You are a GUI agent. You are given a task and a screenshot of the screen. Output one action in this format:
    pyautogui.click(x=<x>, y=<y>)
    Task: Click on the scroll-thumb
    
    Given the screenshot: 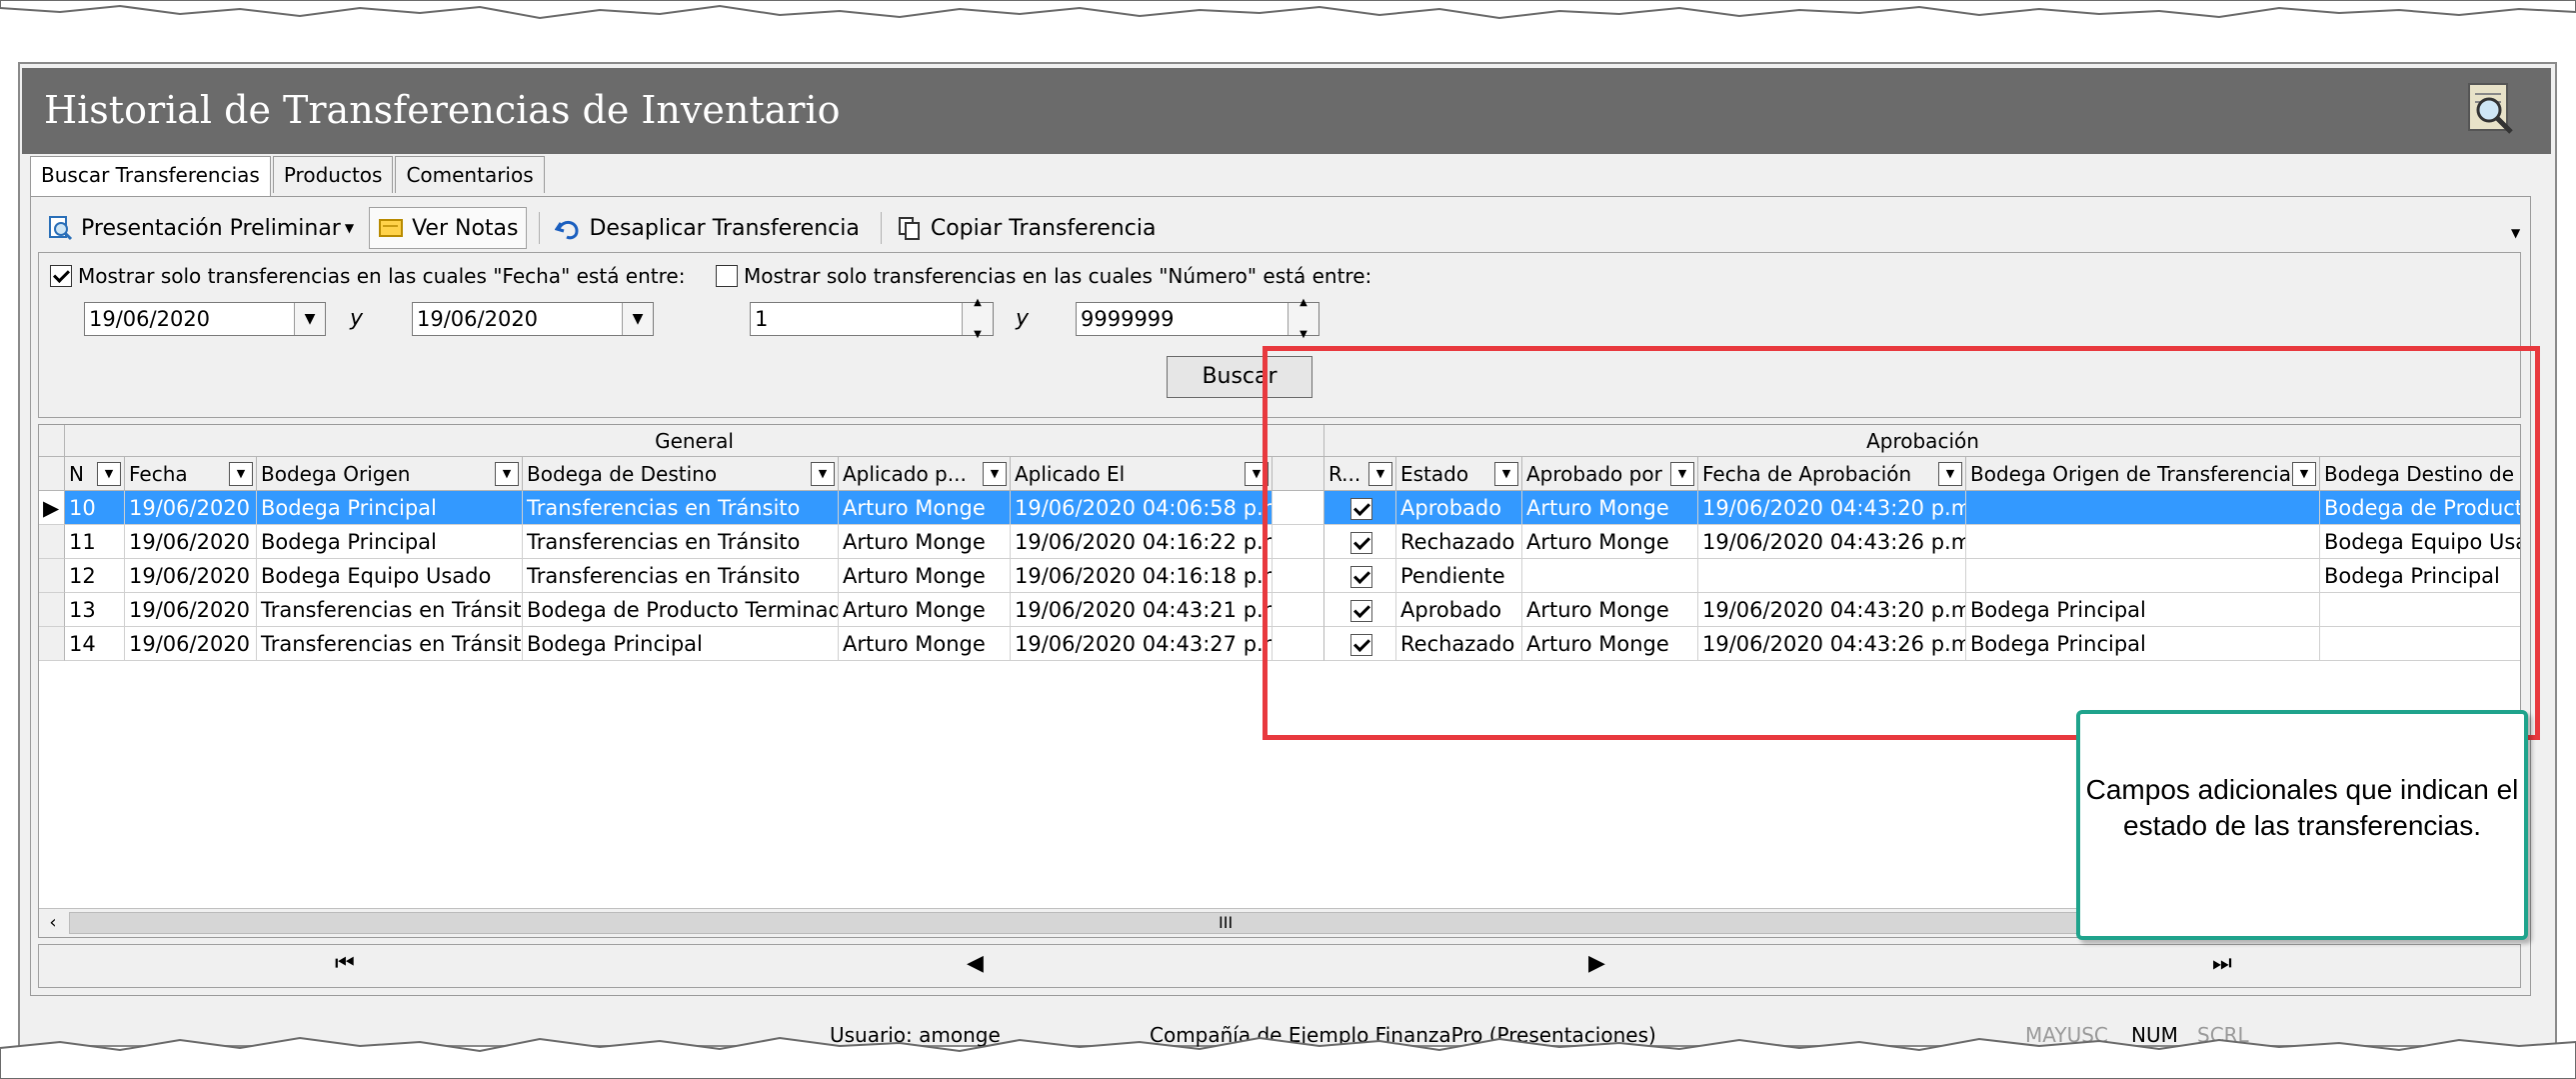 What is the action you would take?
    pyautogui.click(x=1129, y=923)
    